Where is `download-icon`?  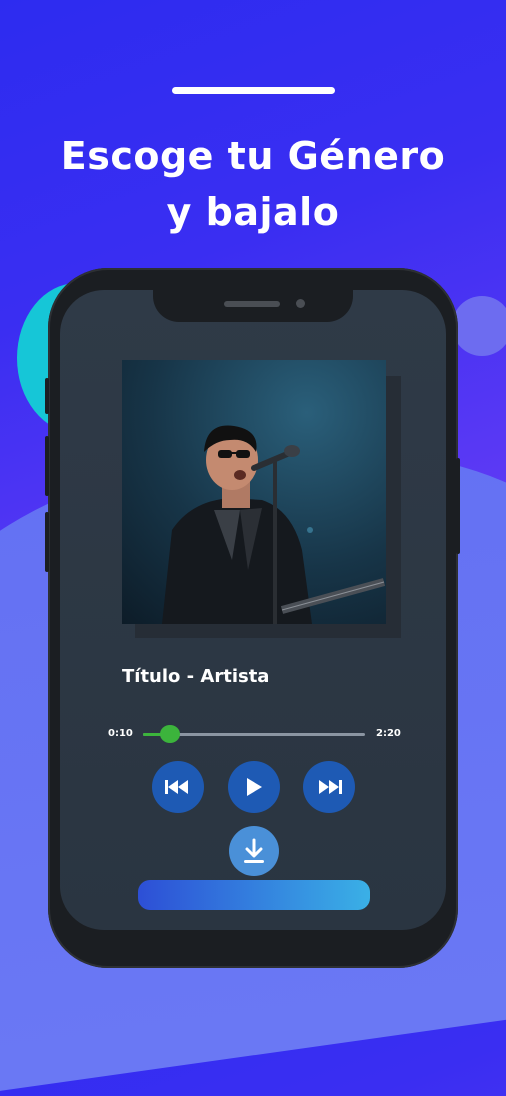 download-icon is located at coordinates (254, 850).